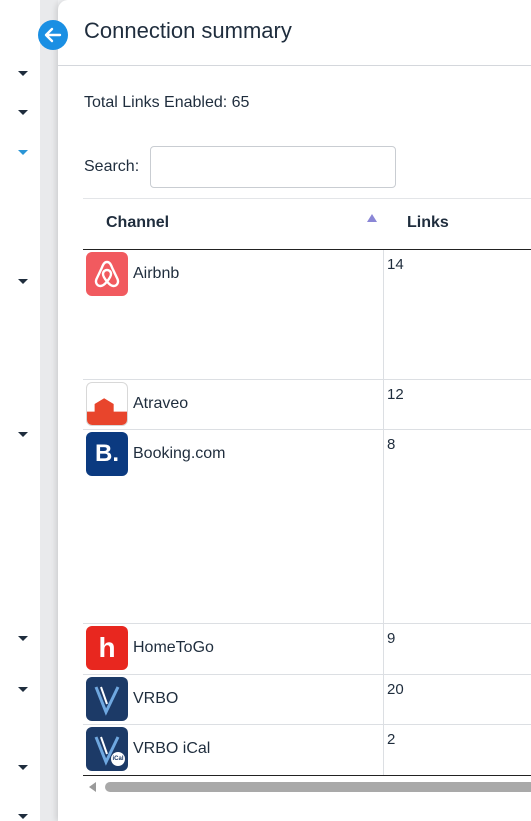  I want to click on channel-cell: Atraveo, so click(233, 404).